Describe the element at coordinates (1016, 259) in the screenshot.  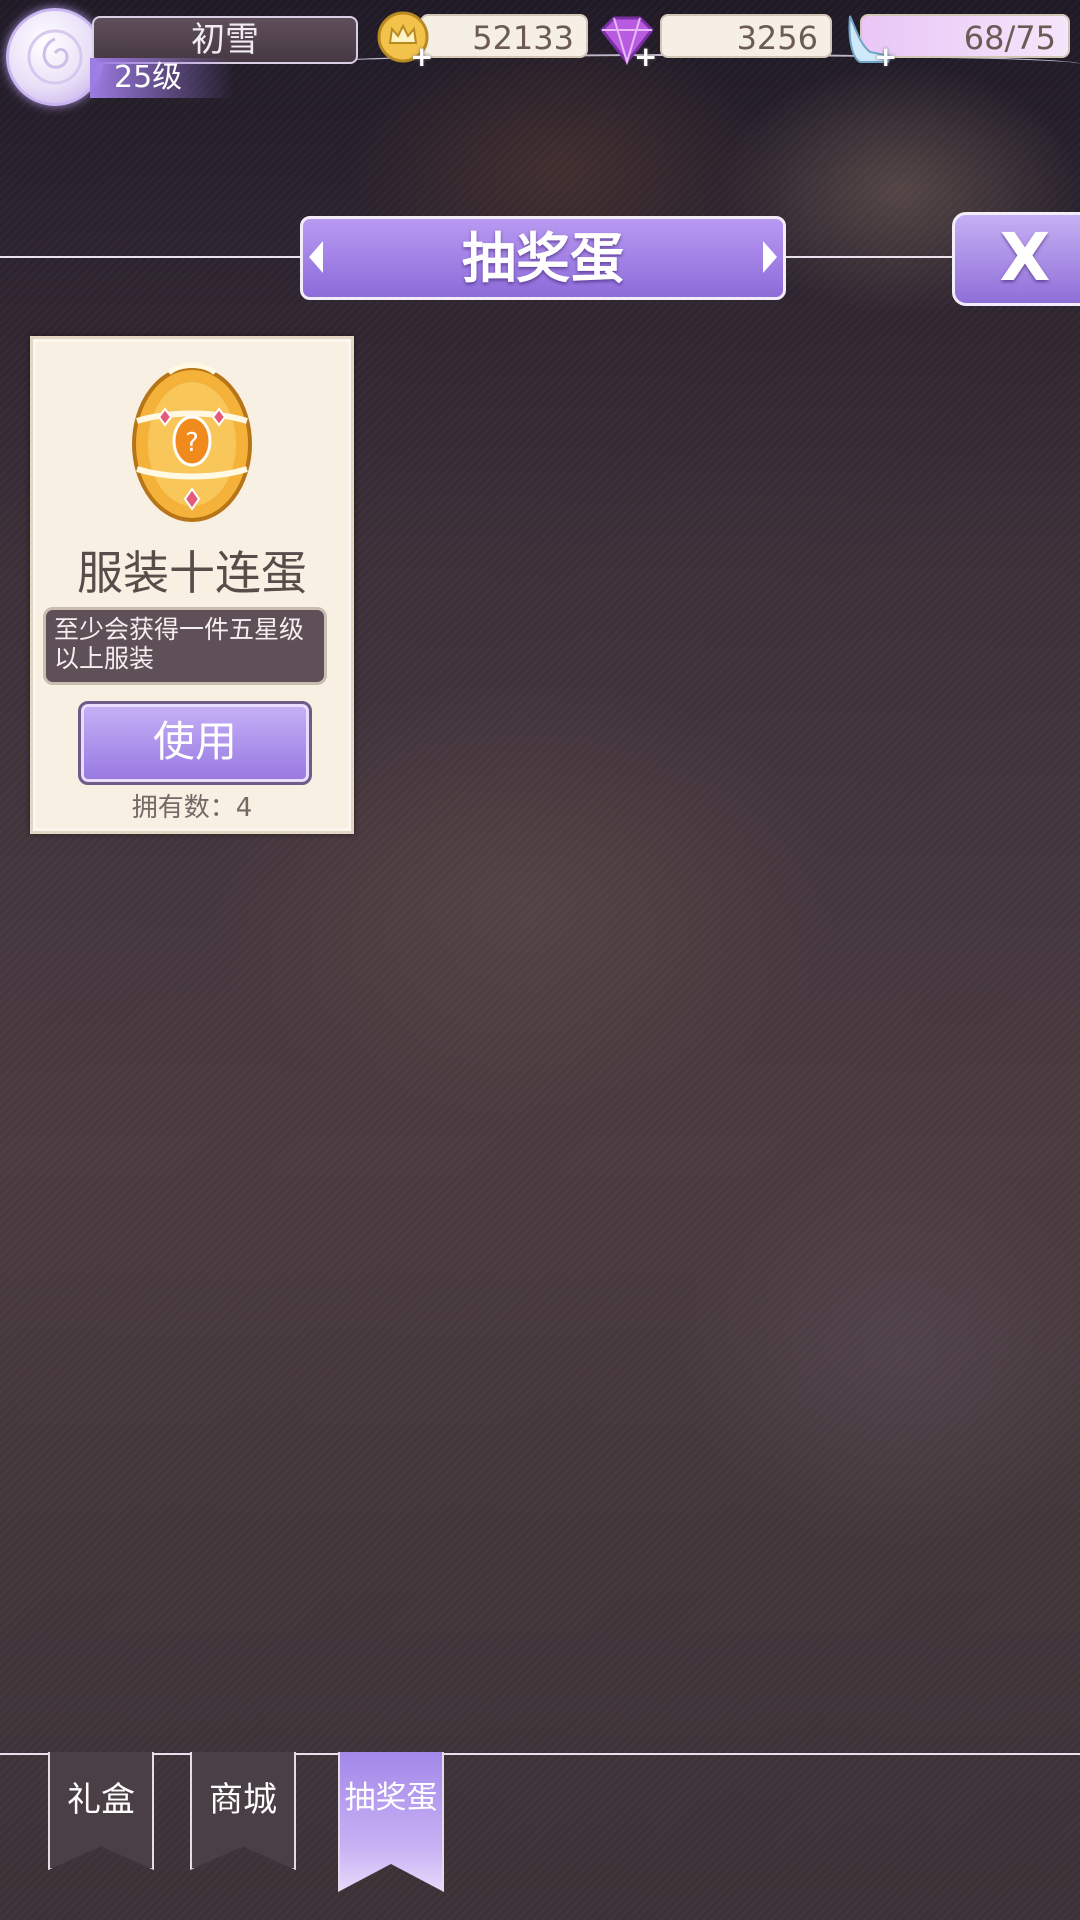
I see `close-button: X` at that location.